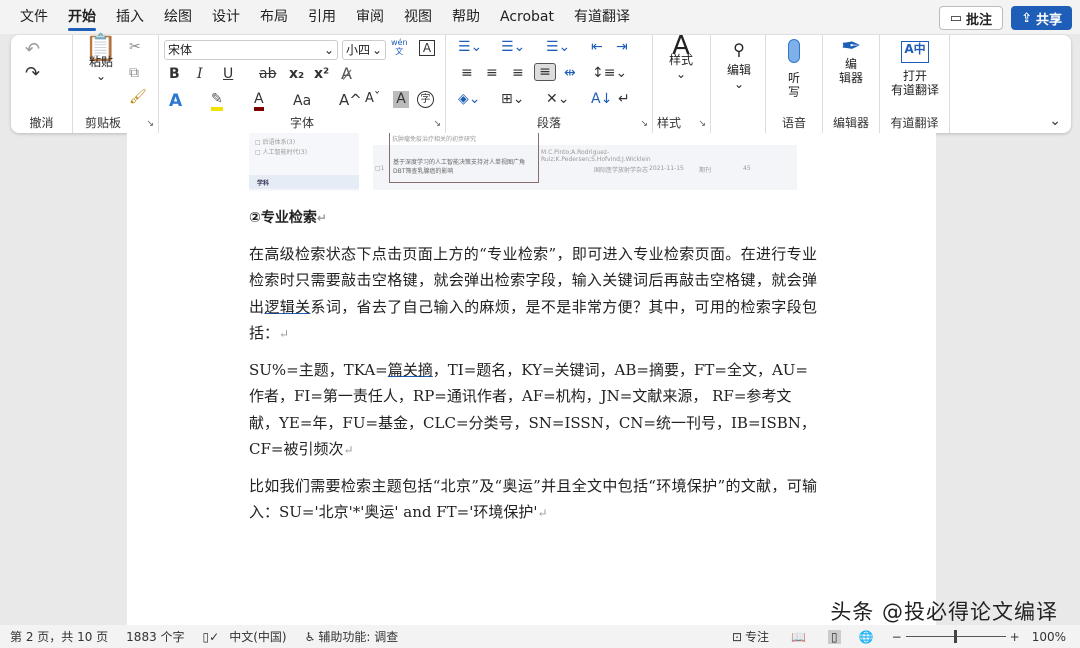 Image resolution: width=1080 pixels, height=648 pixels. I want to click on editing-button: ⚲ 编辑 ⌄, so click(739, 66).